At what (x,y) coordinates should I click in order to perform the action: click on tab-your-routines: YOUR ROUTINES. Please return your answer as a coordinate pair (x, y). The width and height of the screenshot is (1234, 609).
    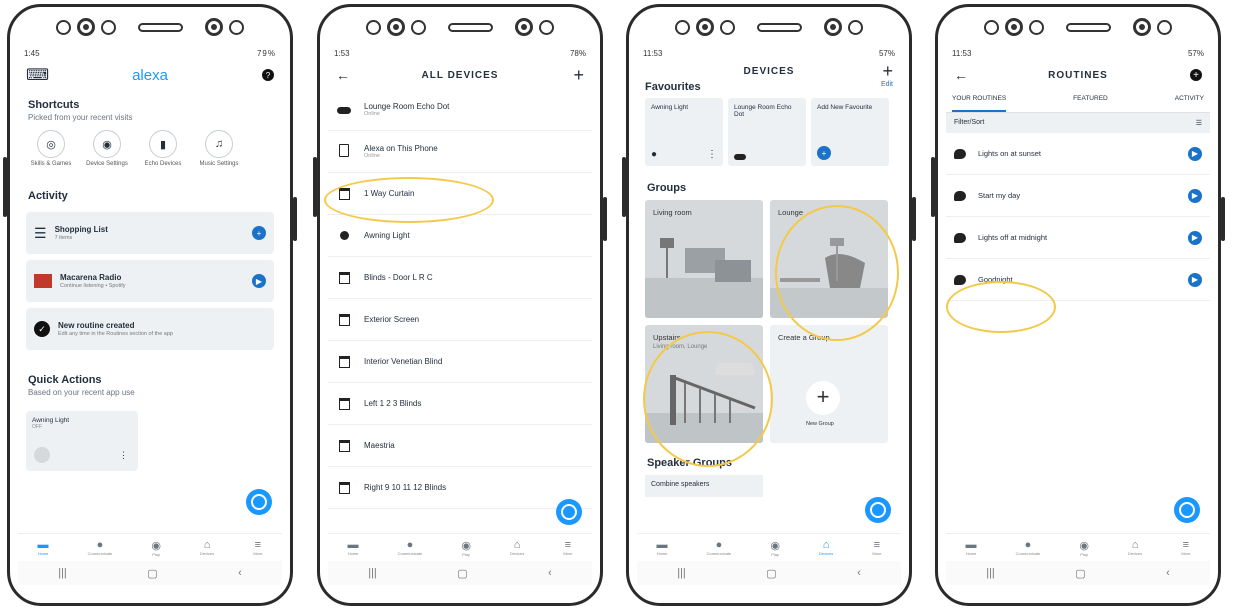
    Looking at the image, I should click on (979, 103).